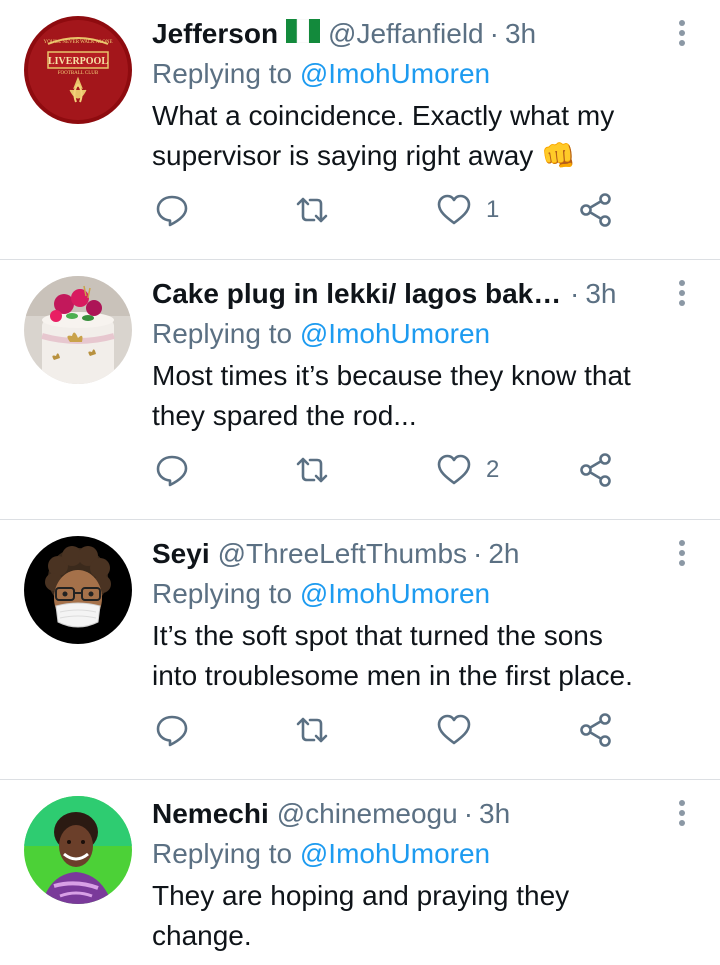 Image resolution: width=720 pixels, height=965 pixels. I want to click on tweet-actions: 1, so click(389, 210).